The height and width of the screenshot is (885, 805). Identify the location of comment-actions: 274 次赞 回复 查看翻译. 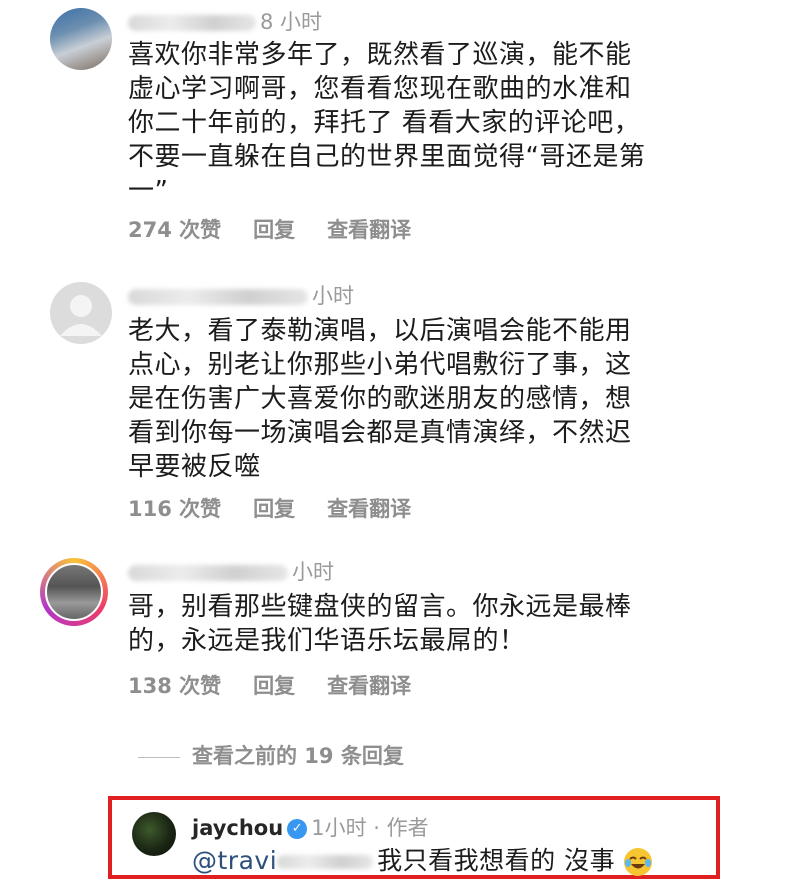
(285, 229).